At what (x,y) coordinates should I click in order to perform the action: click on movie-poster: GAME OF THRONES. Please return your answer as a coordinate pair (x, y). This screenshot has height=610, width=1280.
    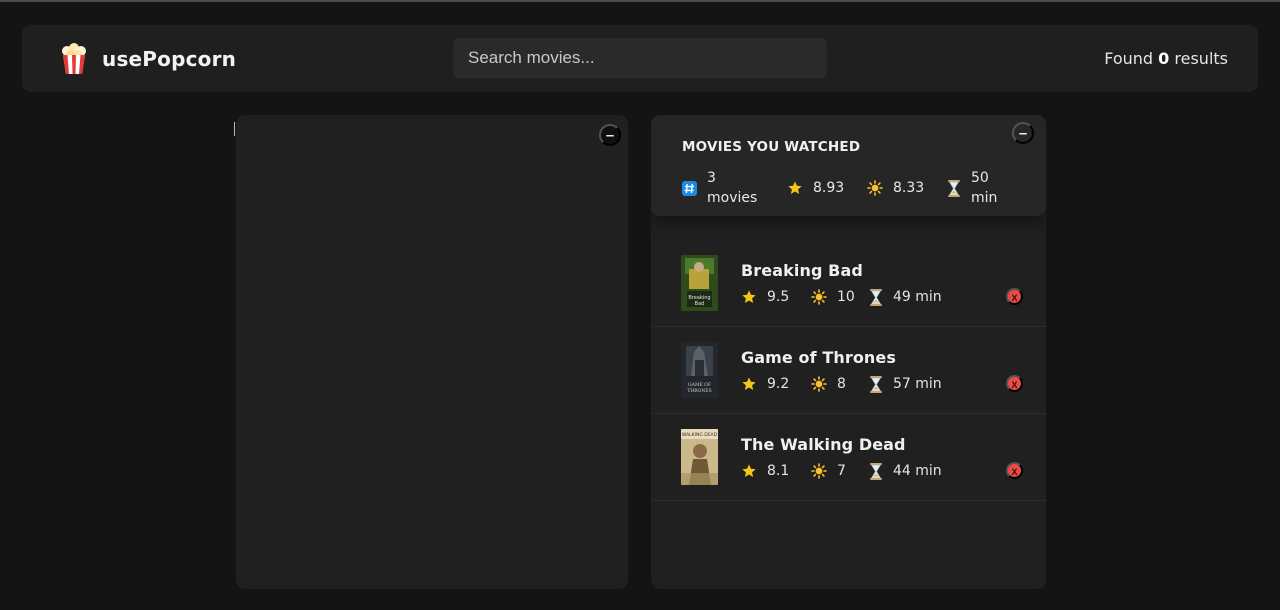
    Looking at the image, I should click on (699, 370).